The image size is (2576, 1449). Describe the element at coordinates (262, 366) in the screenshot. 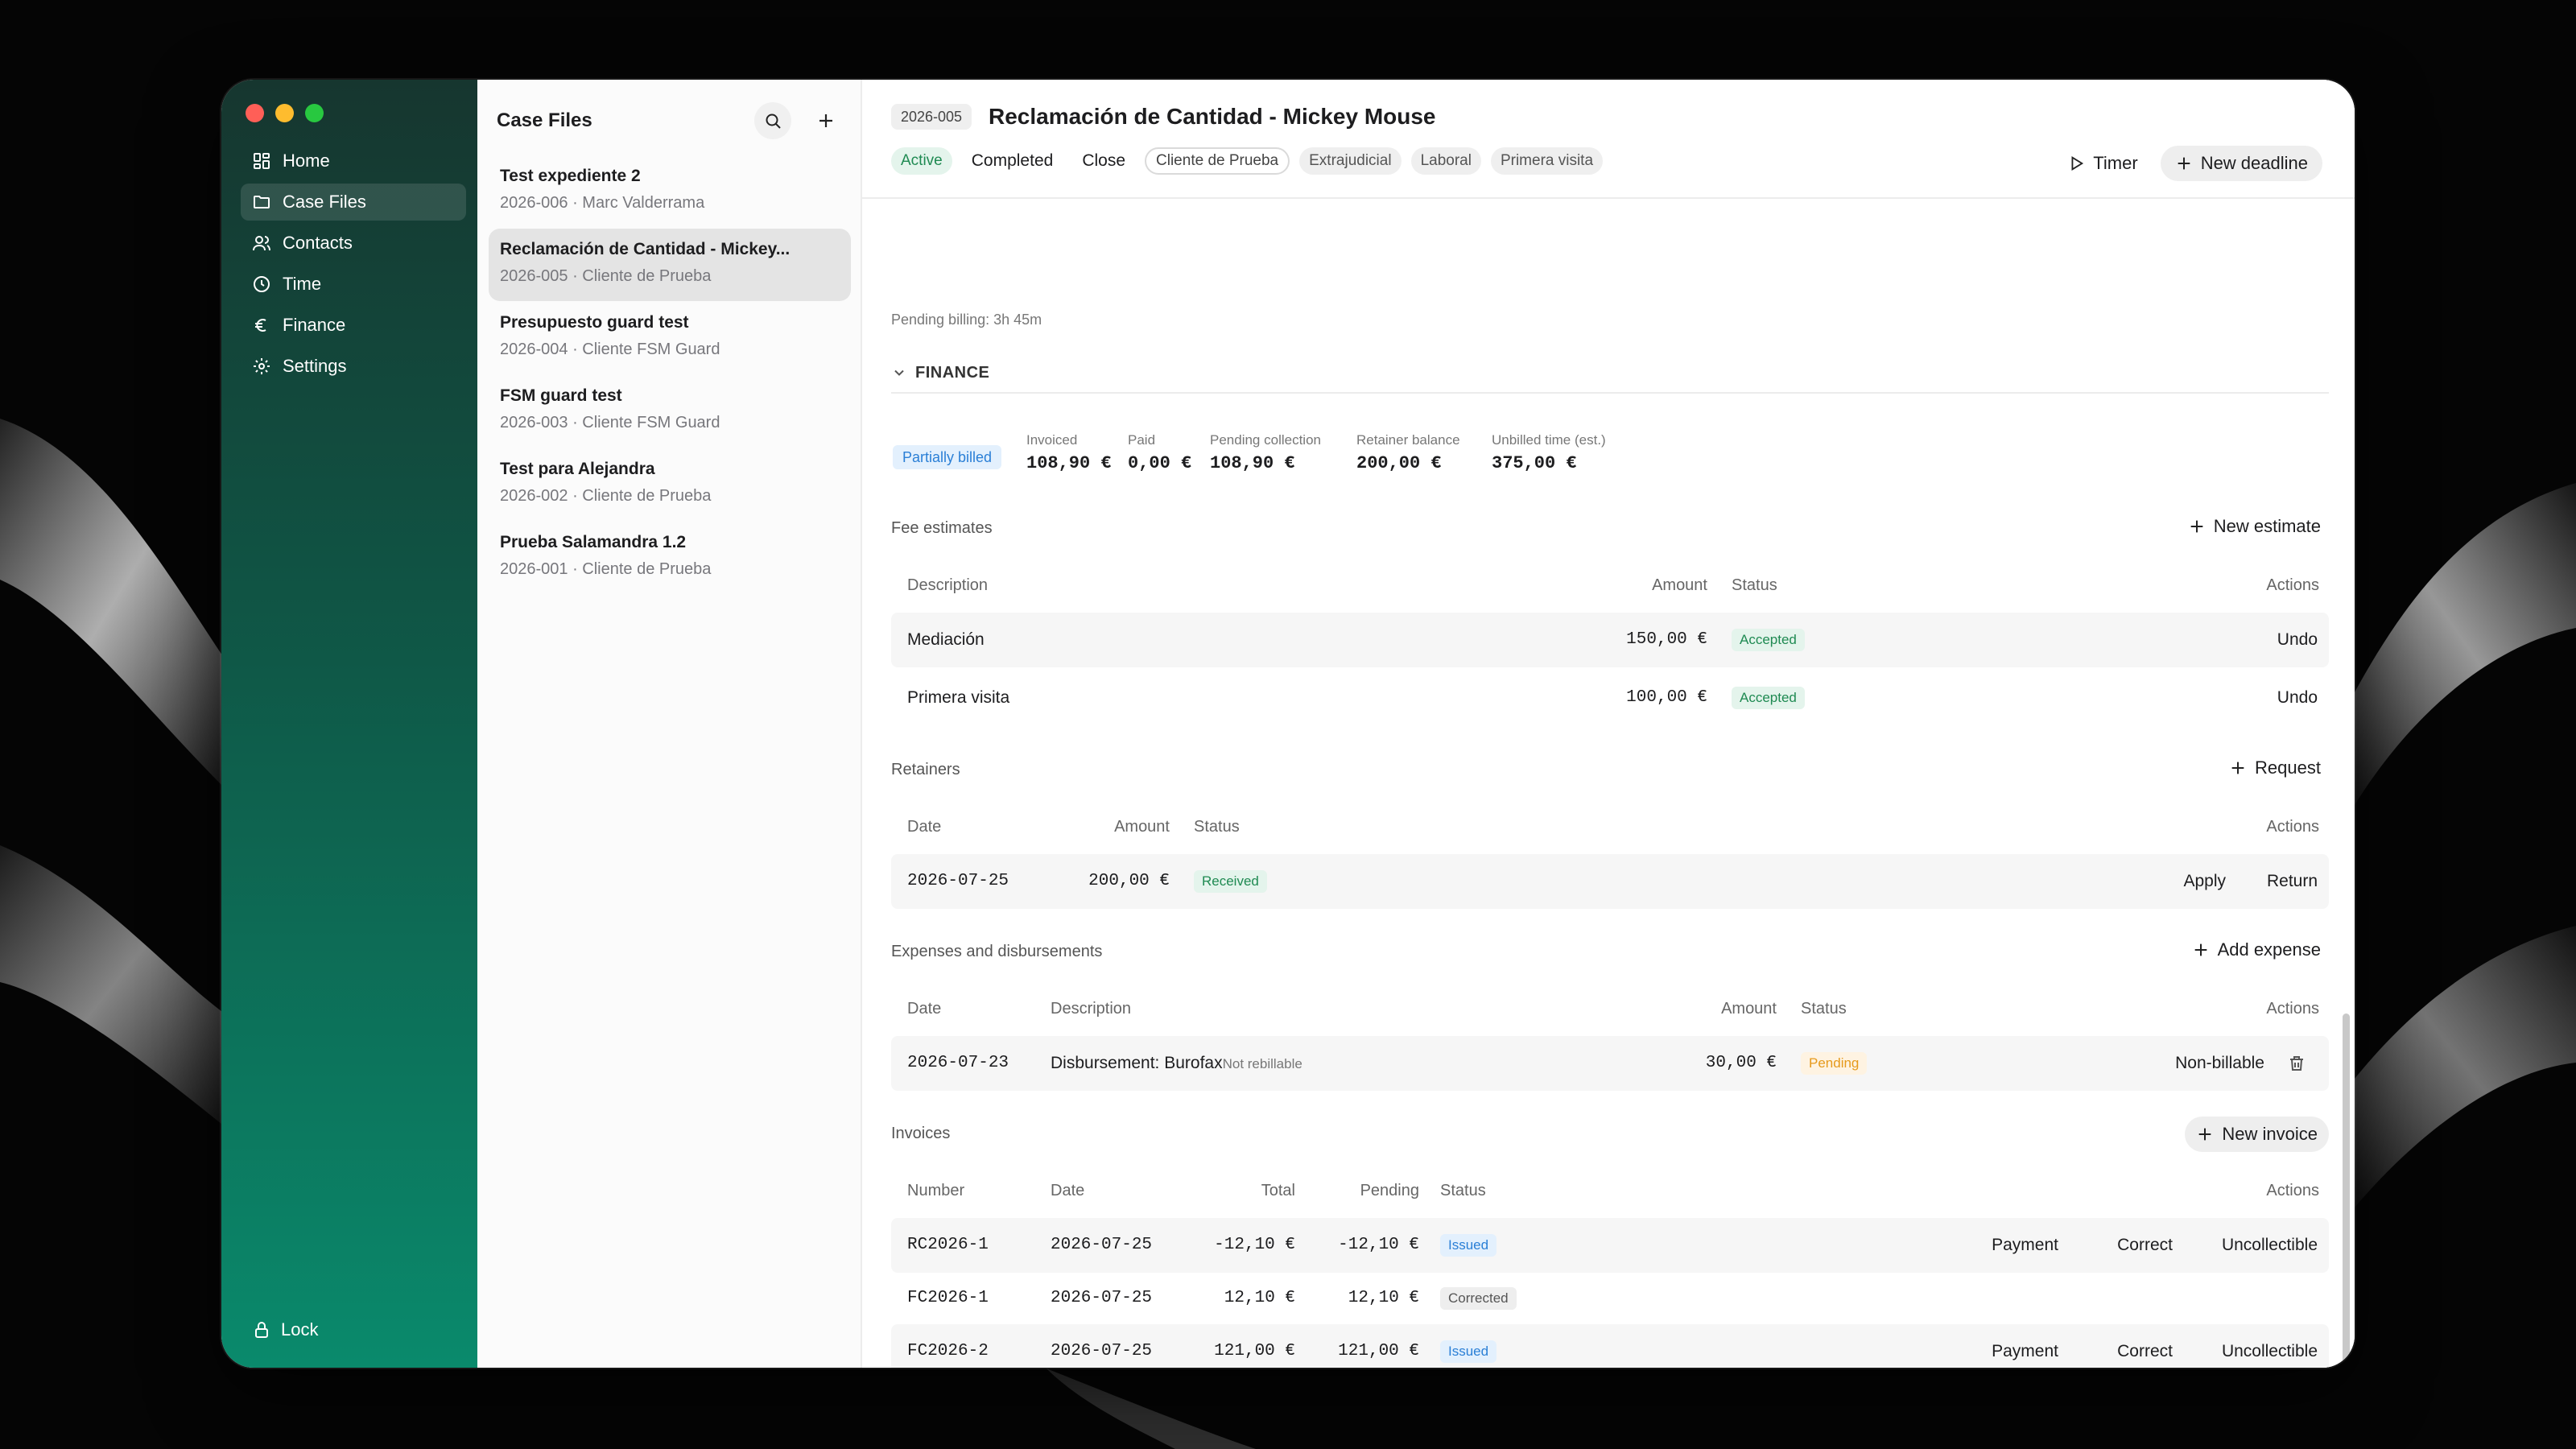

I see `gear-icon` at that location.